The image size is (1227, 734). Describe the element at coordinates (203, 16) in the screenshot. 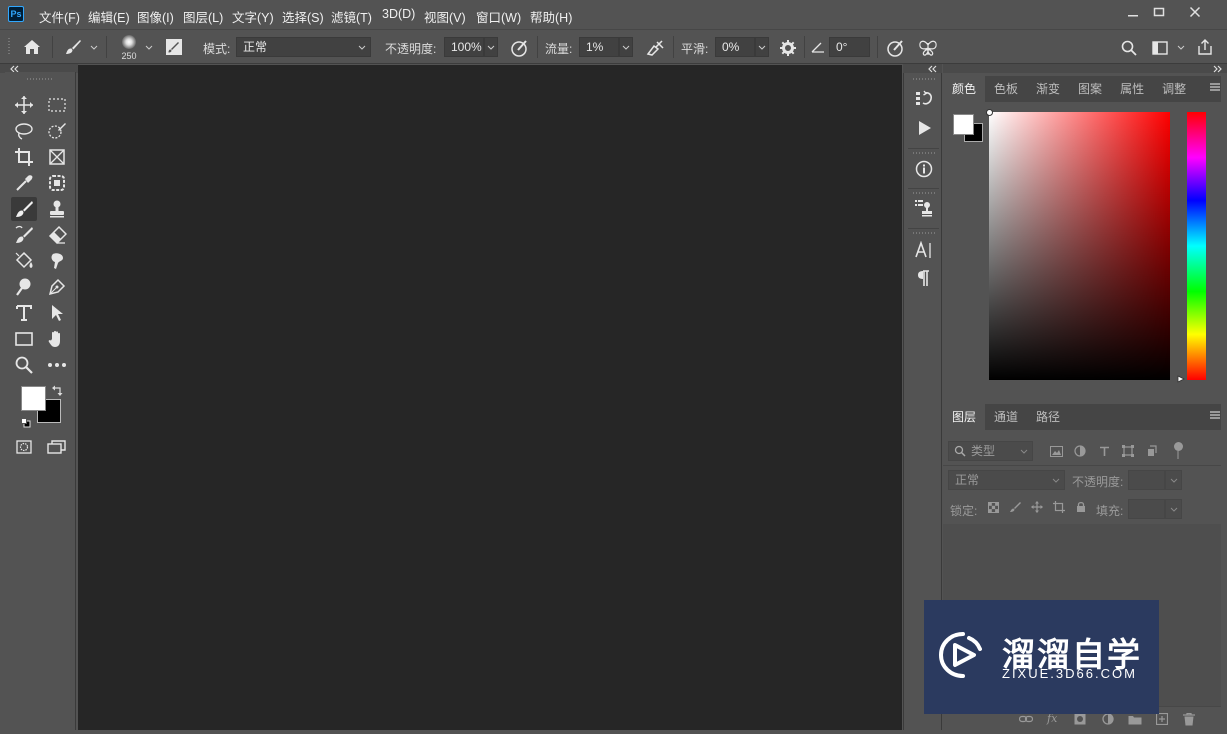

I see `menu-layer: 图层(L)` at that location.